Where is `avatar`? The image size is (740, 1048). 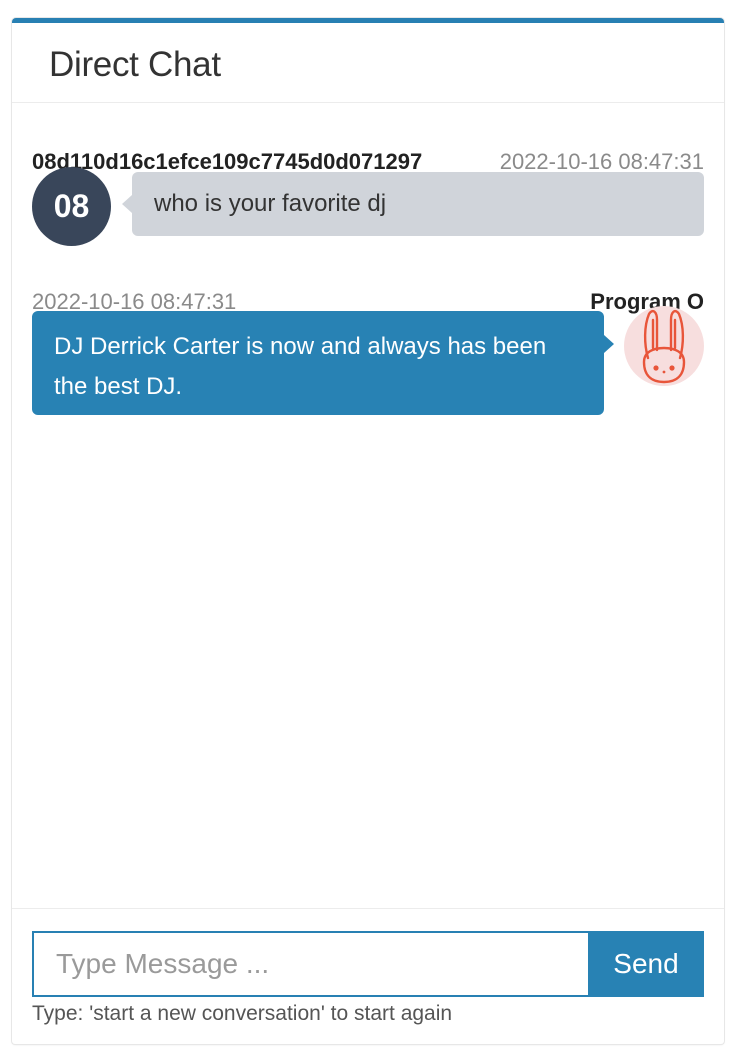 avatar is located at coordinates (664, 346).